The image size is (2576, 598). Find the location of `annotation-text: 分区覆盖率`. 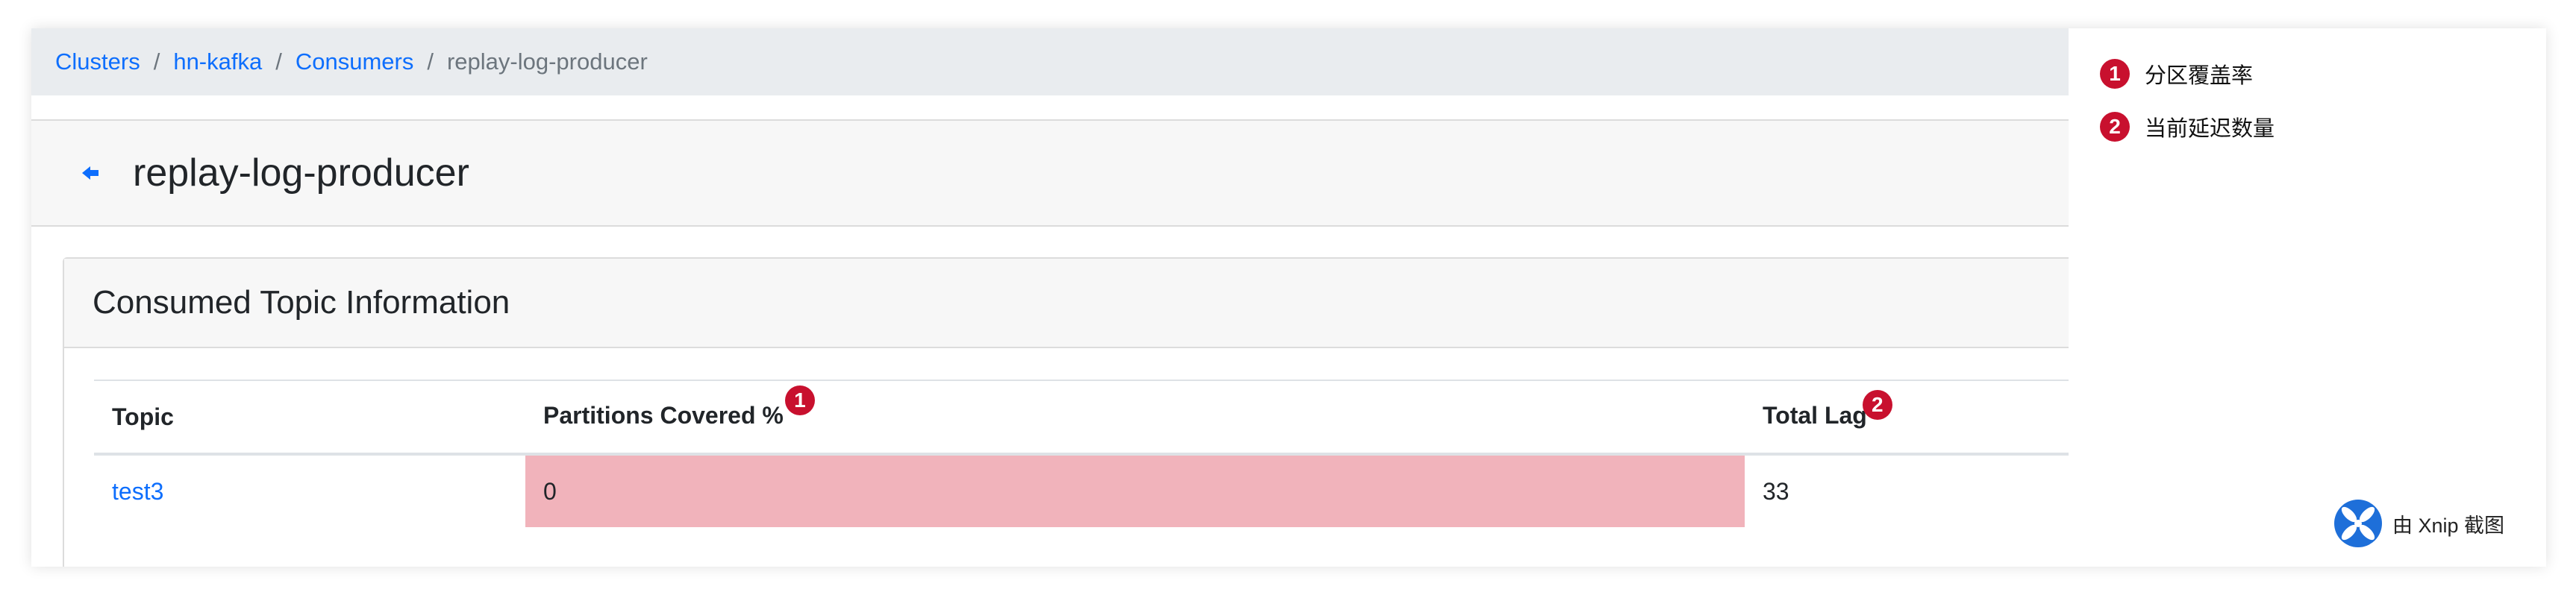

annotation-text: 分区覆盖率 is located at coordinates (2199, 76).